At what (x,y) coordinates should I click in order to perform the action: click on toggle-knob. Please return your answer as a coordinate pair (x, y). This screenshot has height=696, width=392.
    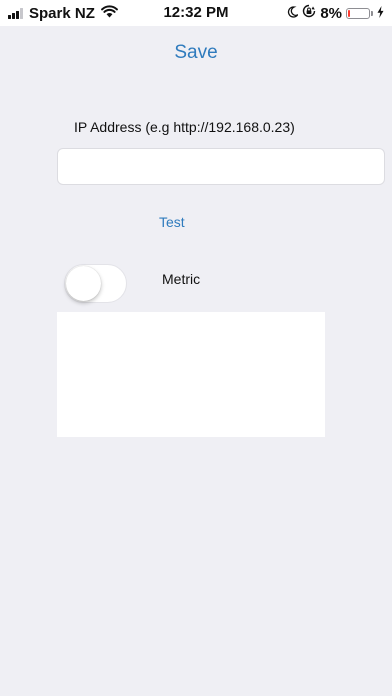
    Looking at the image, I should click on (83, 283).